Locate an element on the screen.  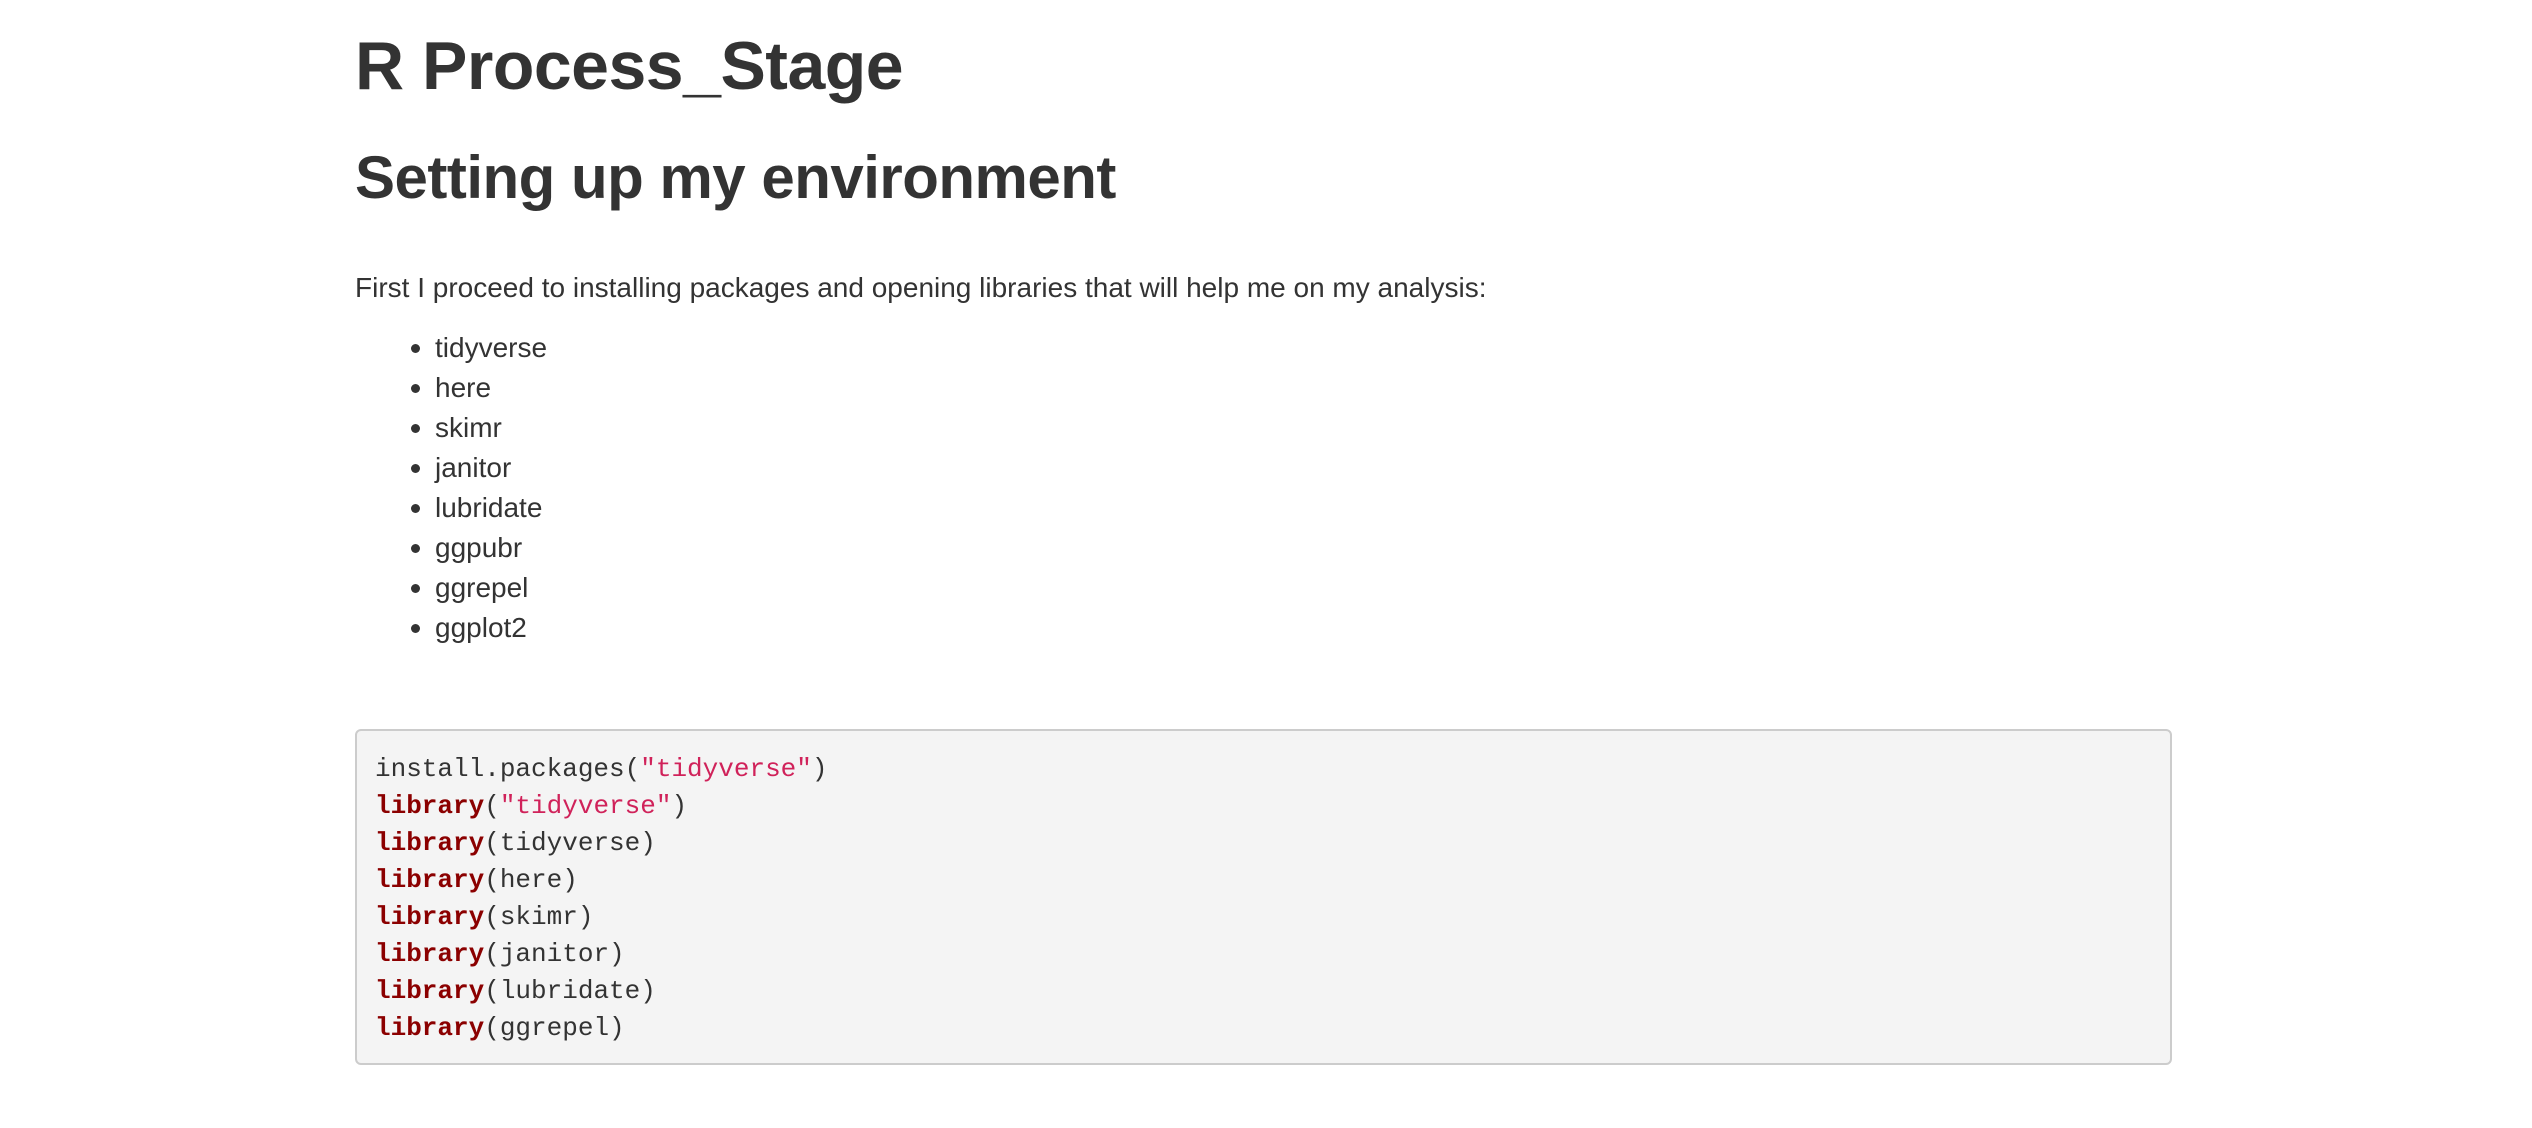
list-item: here is located at coordinates (451, 388).